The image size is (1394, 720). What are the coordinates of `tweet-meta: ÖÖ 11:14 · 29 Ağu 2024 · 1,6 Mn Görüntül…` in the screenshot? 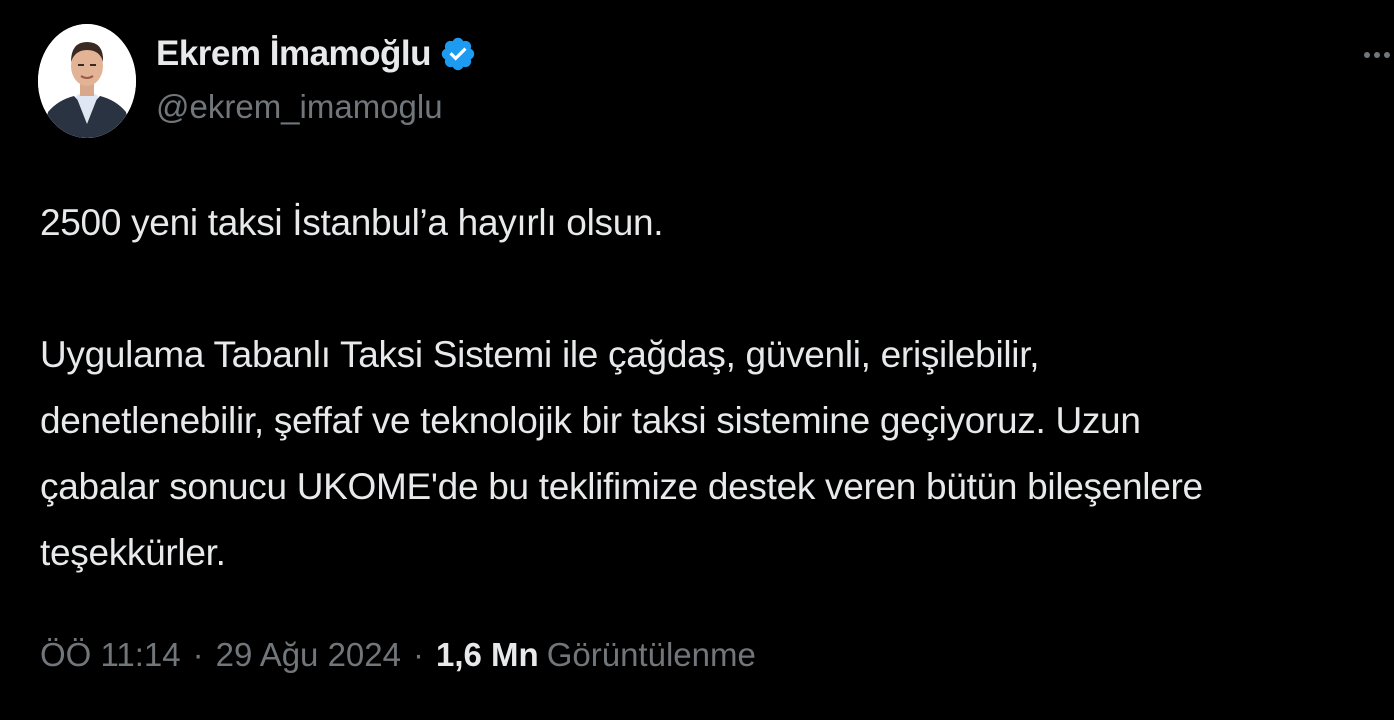 It's located at (398, 655).